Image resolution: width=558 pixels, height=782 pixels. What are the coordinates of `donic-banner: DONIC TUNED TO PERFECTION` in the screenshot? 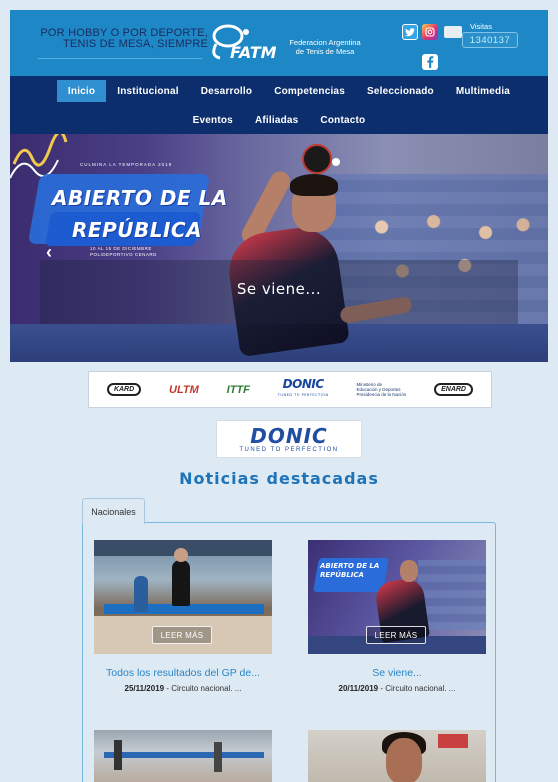 It's located at (289, 439).